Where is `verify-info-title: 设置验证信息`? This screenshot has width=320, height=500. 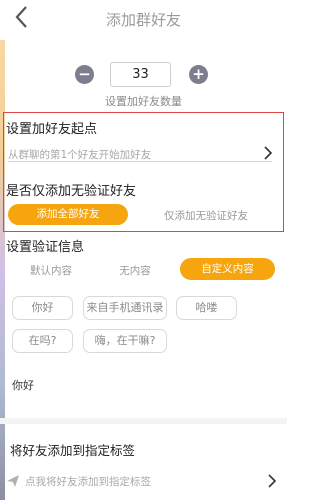 verify-info-title: 设置验证信息 is located at coordinates (45, 247).